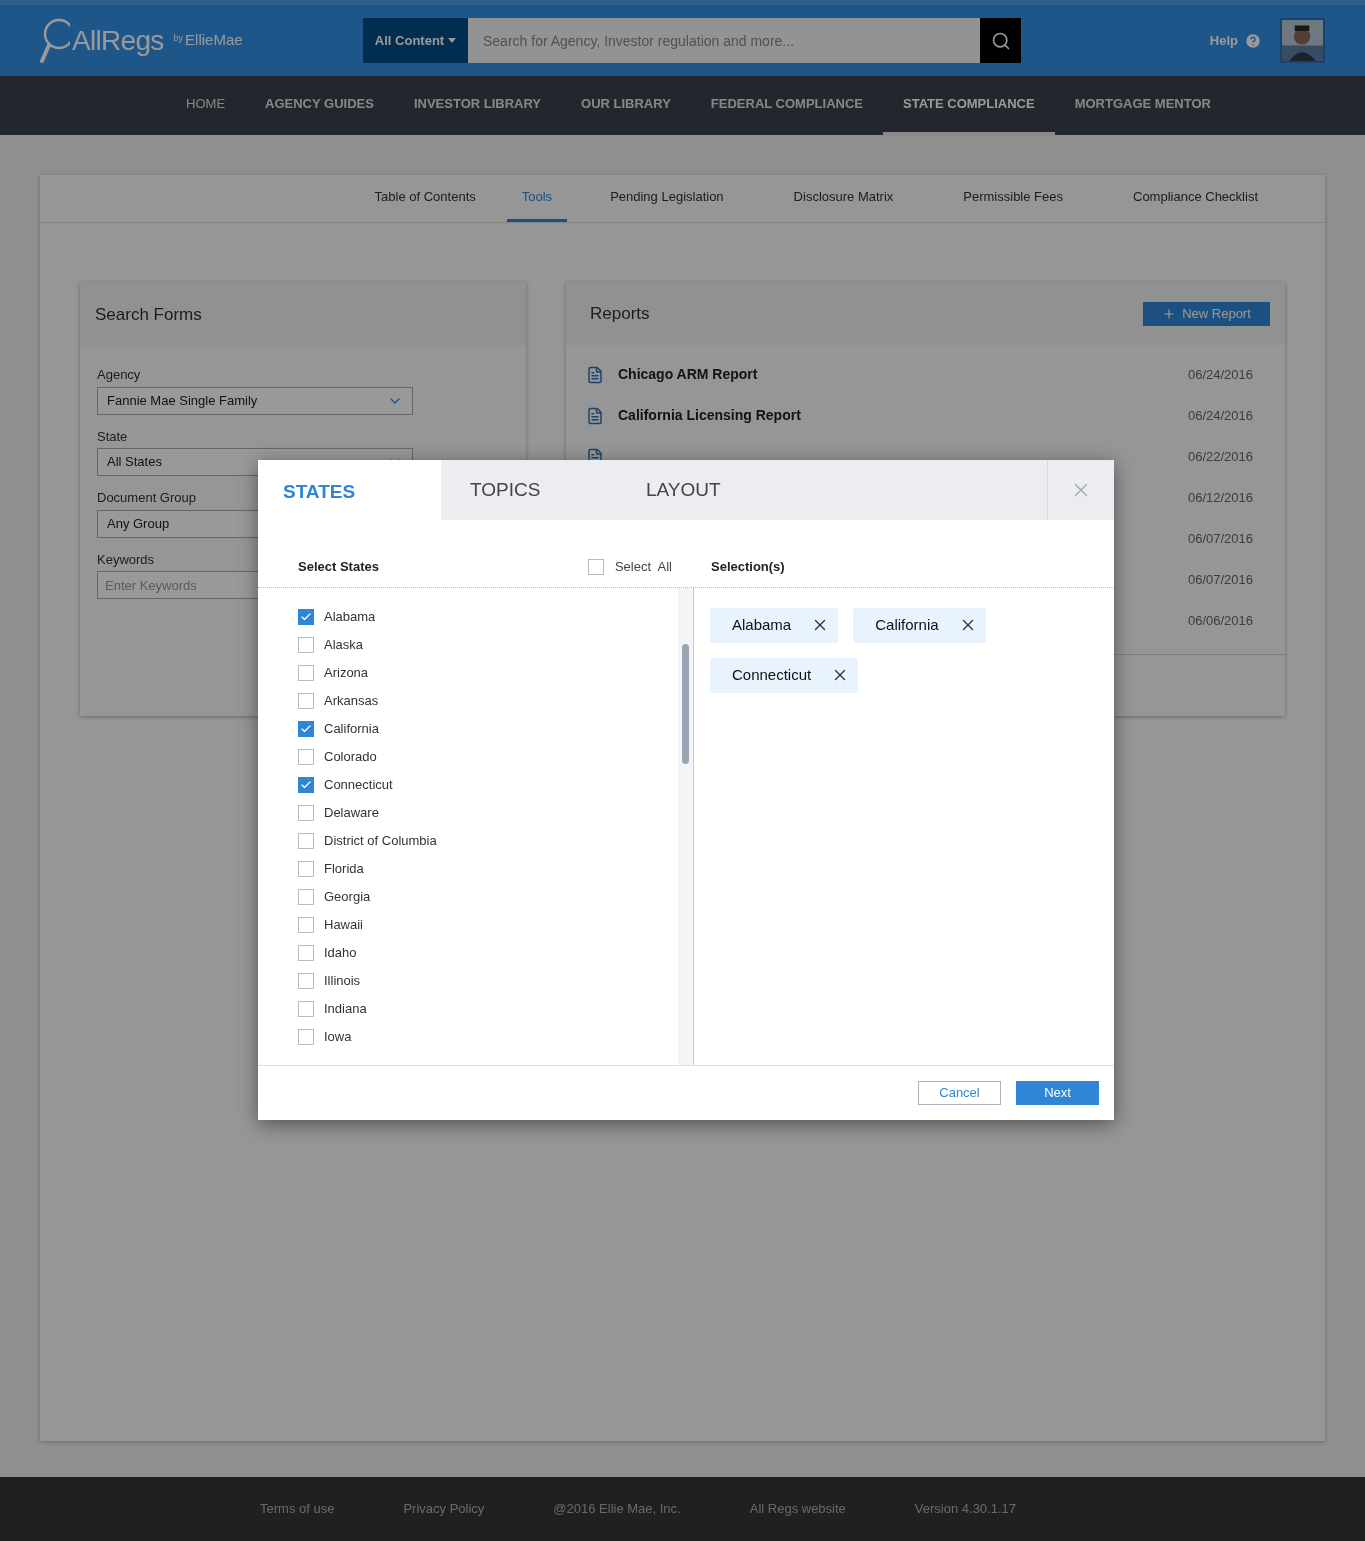  I want to click on checkbox-label: Idaho, so click(340, 952).